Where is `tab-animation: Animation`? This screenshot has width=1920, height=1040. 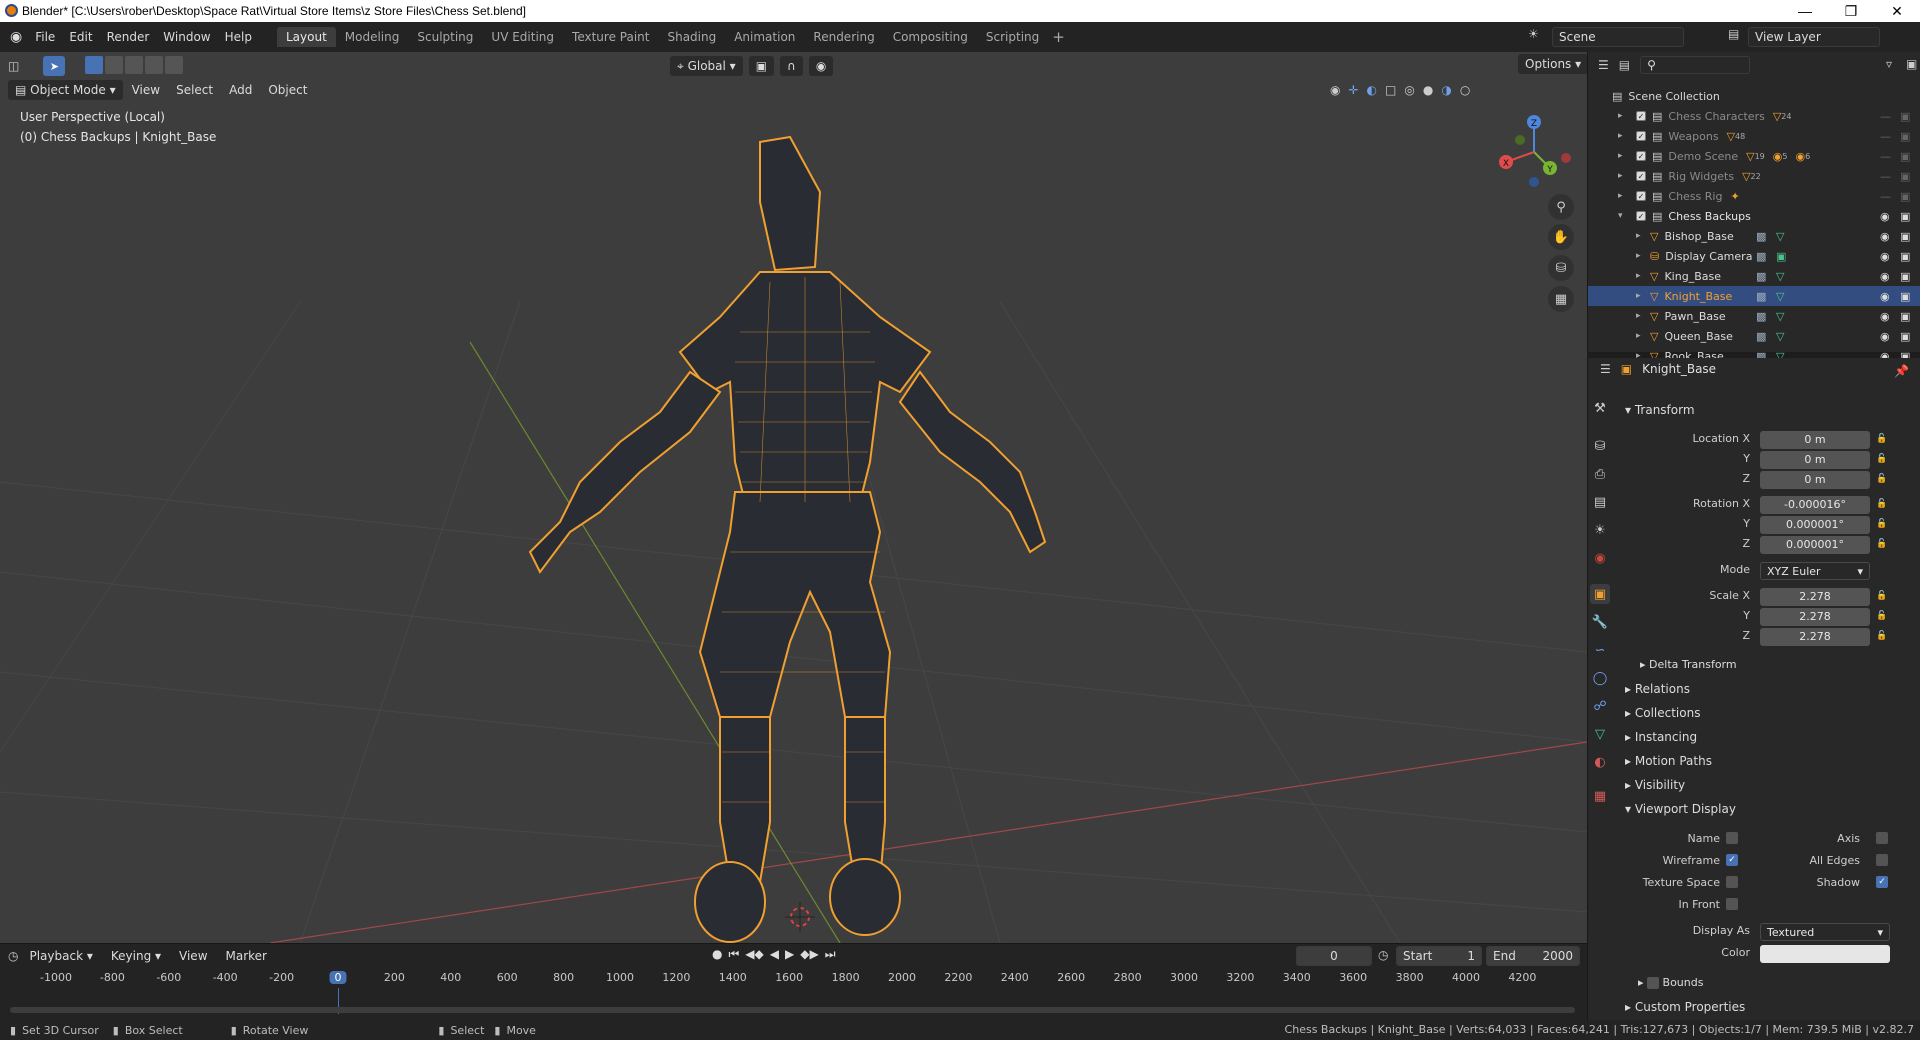
tab-animation: Animation is located at coordinates (764, 37).